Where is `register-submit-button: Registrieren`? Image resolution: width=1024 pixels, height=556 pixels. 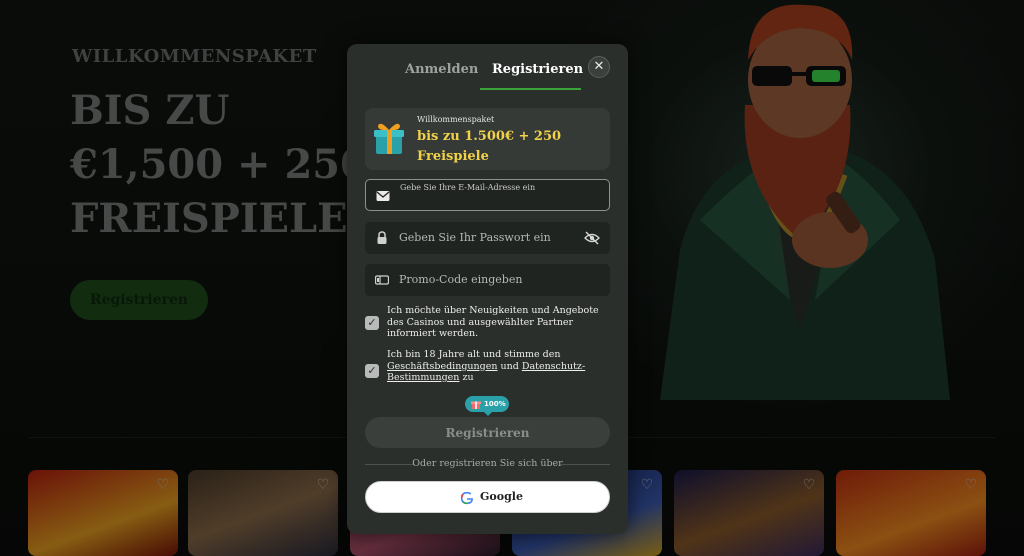 register-submit-button: Registrieren is located at coordinates (487, 432).